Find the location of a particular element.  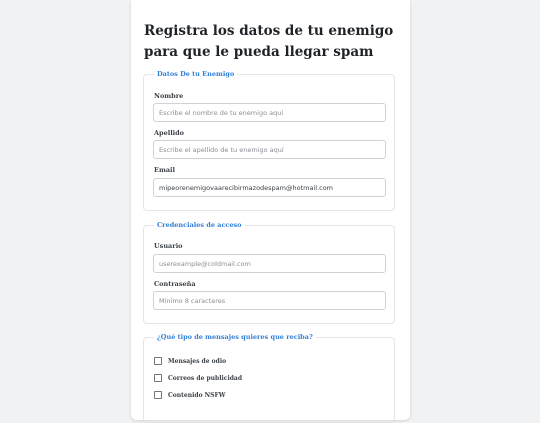

enemy-name-input is located at coordinates (269, 112).